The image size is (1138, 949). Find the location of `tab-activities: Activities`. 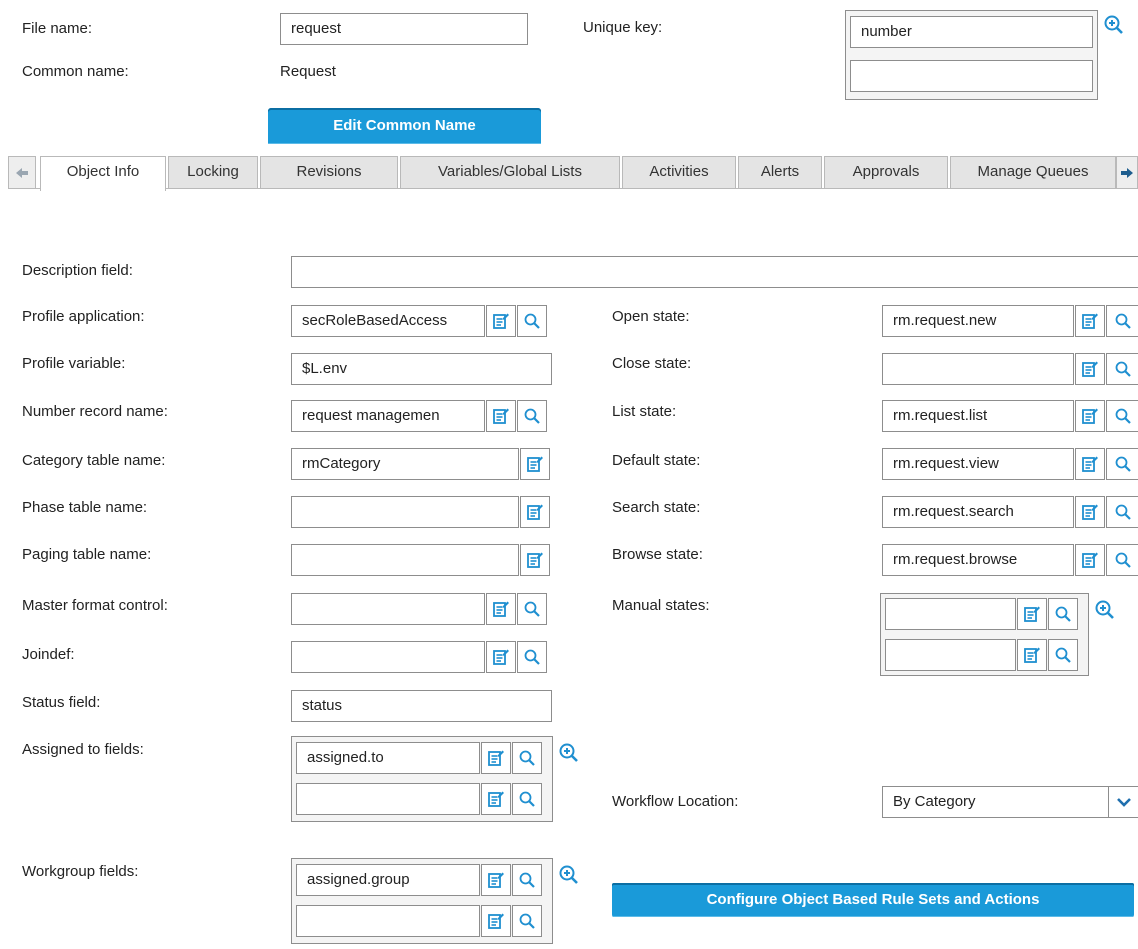

tab-activities: Activities is located at coordinates (679, 172).